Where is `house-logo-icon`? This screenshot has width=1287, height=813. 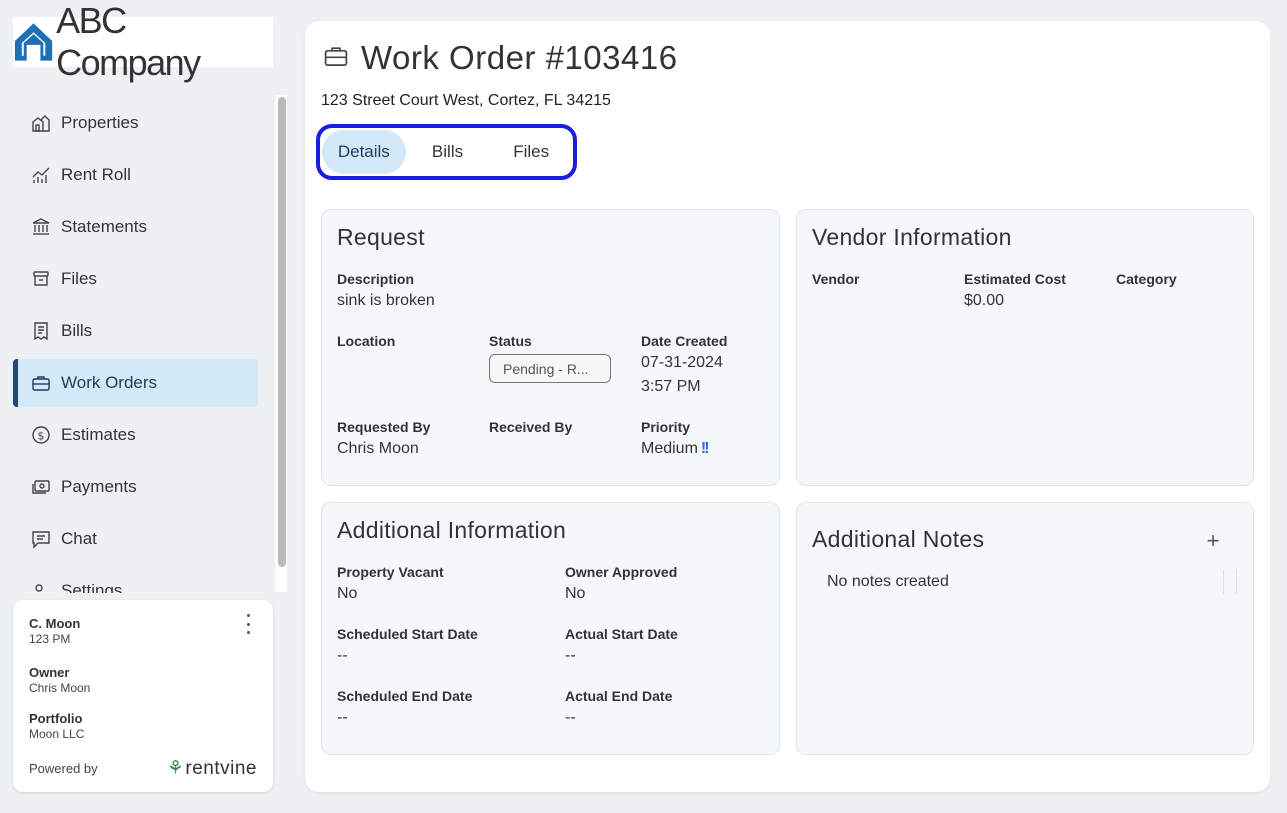
house-logo-icon is located at coordinates (33, 42).